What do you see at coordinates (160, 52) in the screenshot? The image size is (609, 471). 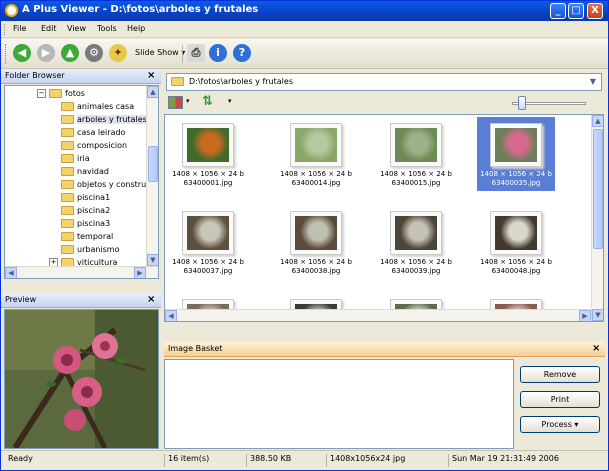 I see `slideshow-button: Slide Show ▾` at bounding box center [160, 52].